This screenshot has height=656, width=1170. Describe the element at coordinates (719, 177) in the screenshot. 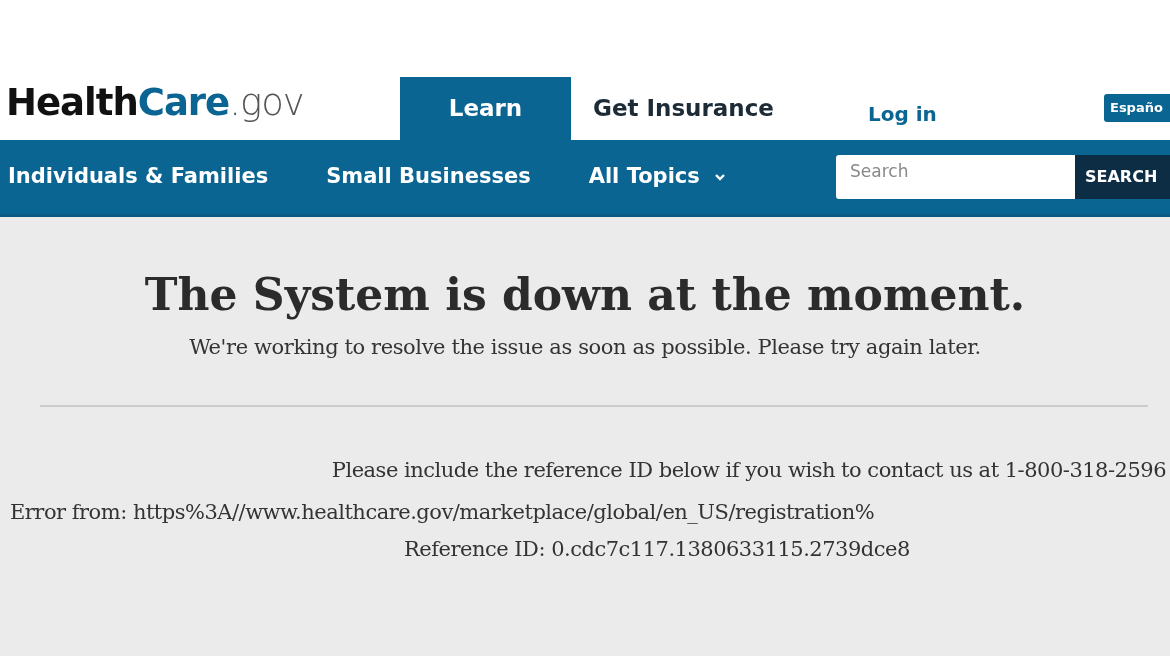

I see `chevron-down-icon` at that location.